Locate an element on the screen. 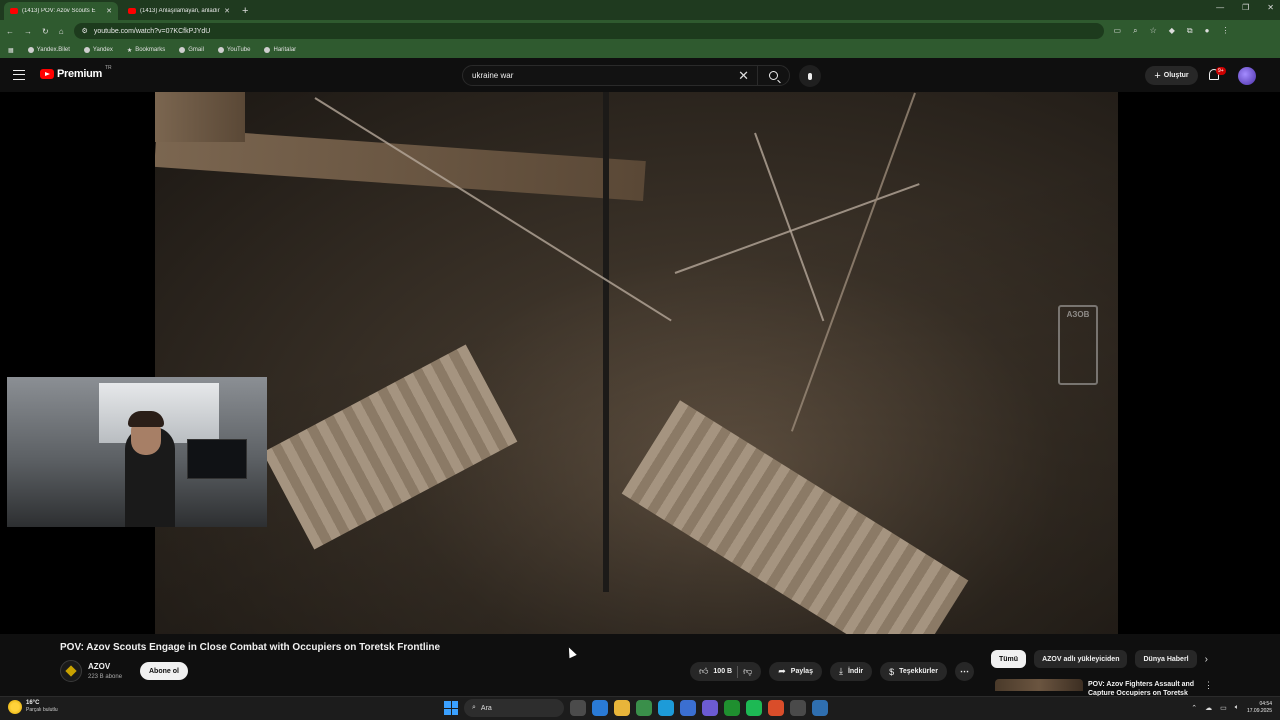  edge-icon is located at coordinates (666, 708).